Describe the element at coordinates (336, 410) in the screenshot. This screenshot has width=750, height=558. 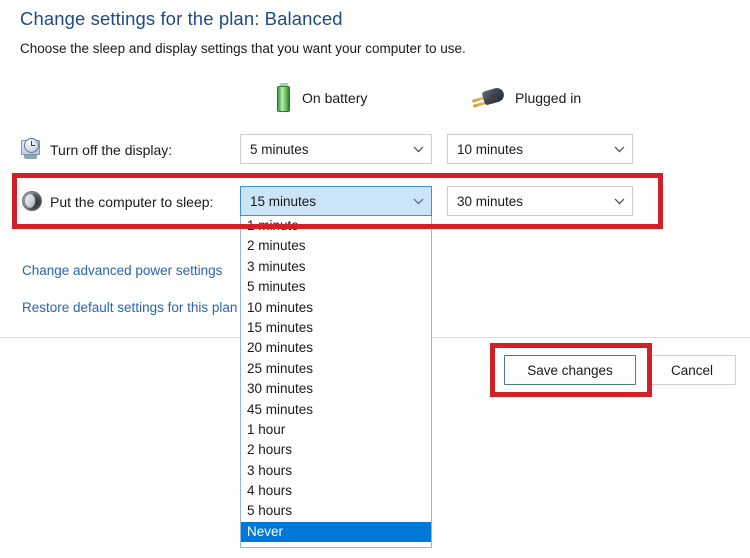
I see `dropdown-option: 45 minutes` at that location.